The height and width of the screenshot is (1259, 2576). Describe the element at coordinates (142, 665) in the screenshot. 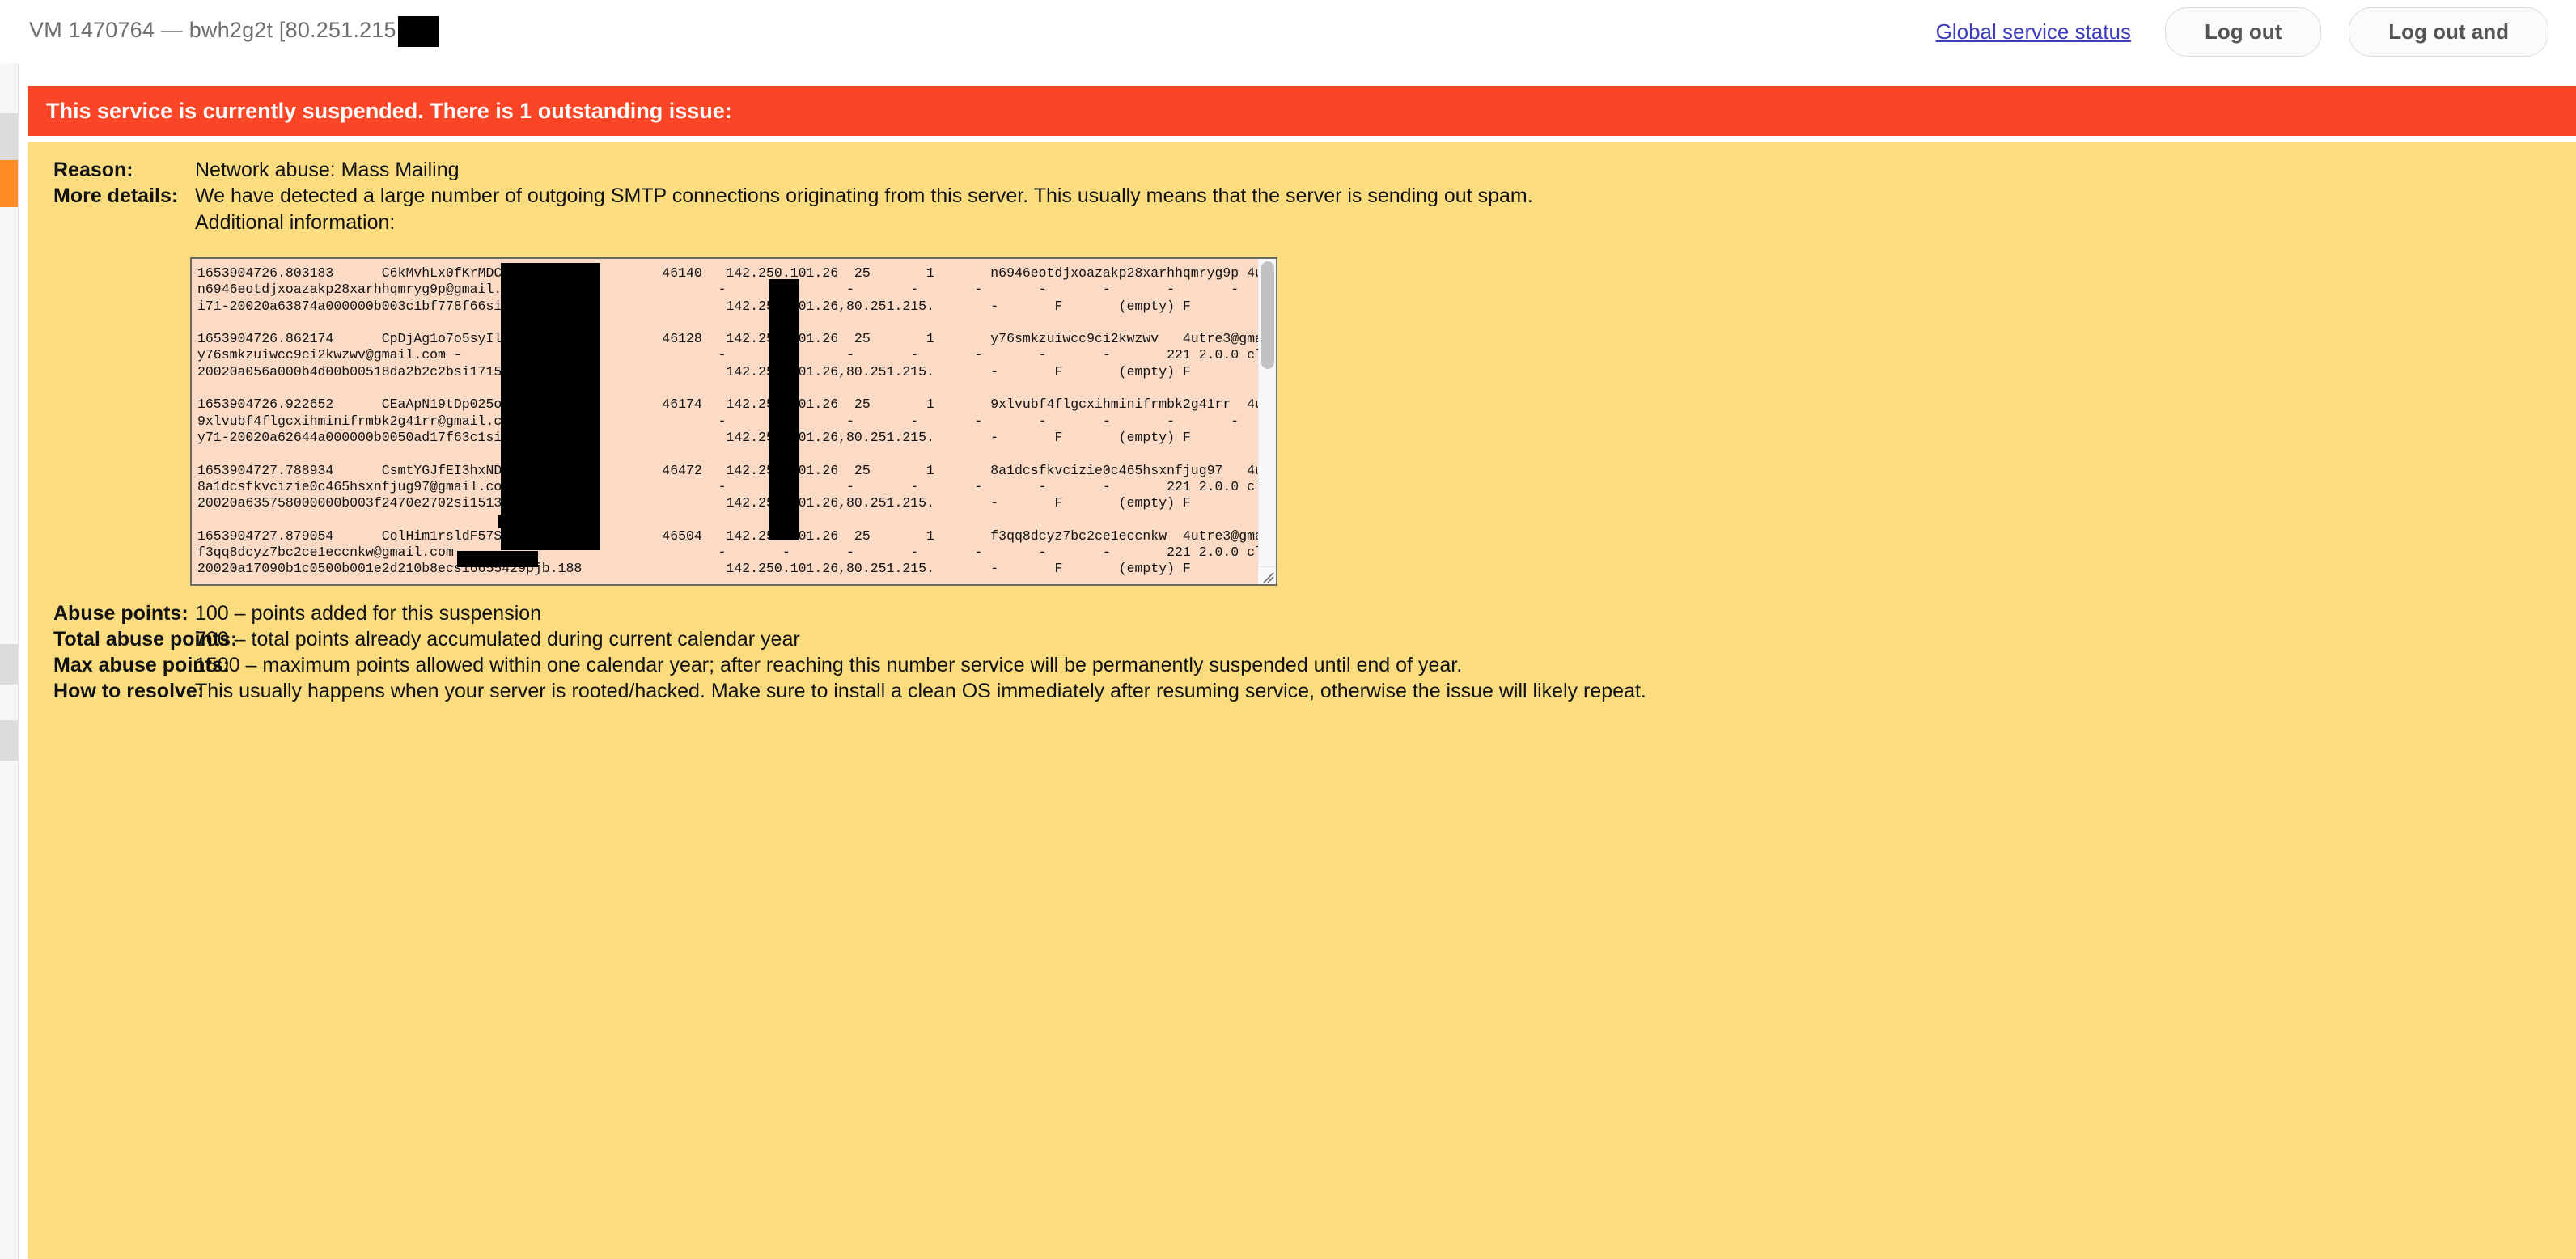

I see `field-max-abuse-points-label: Max abuse points:` at that location.